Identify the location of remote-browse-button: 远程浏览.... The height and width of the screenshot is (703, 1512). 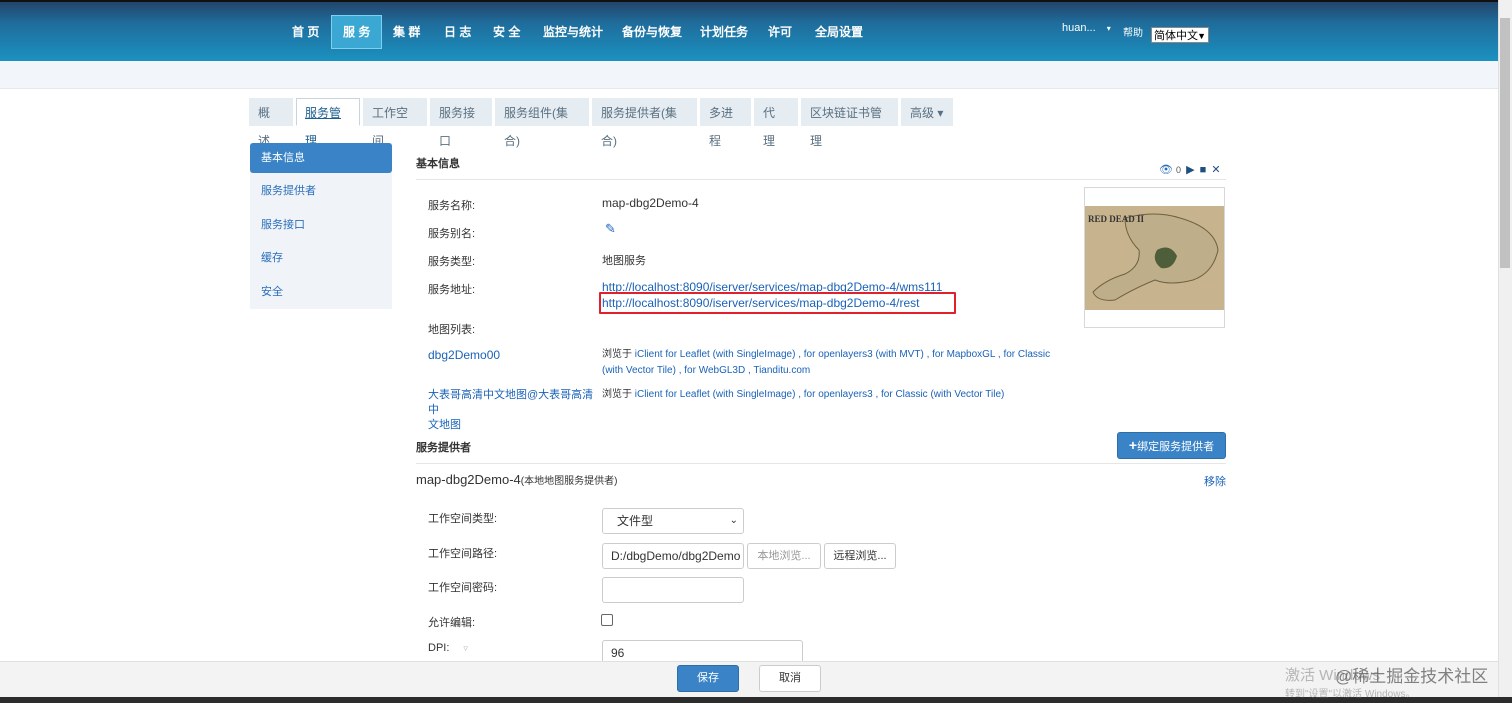
(860, 556).